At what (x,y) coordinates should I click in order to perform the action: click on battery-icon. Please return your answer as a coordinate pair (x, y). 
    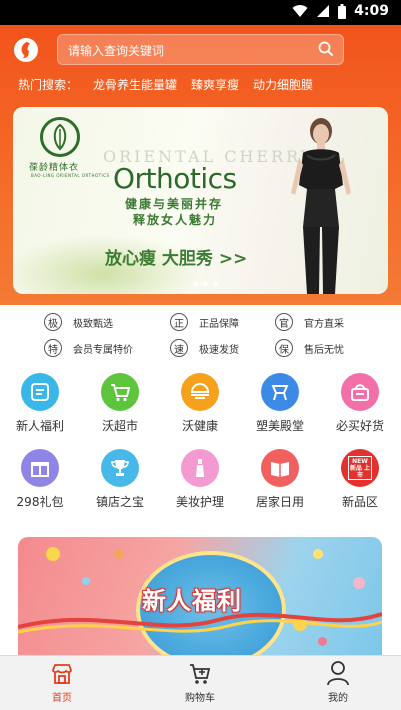
    Looking at the image, I should click on (342, 11).